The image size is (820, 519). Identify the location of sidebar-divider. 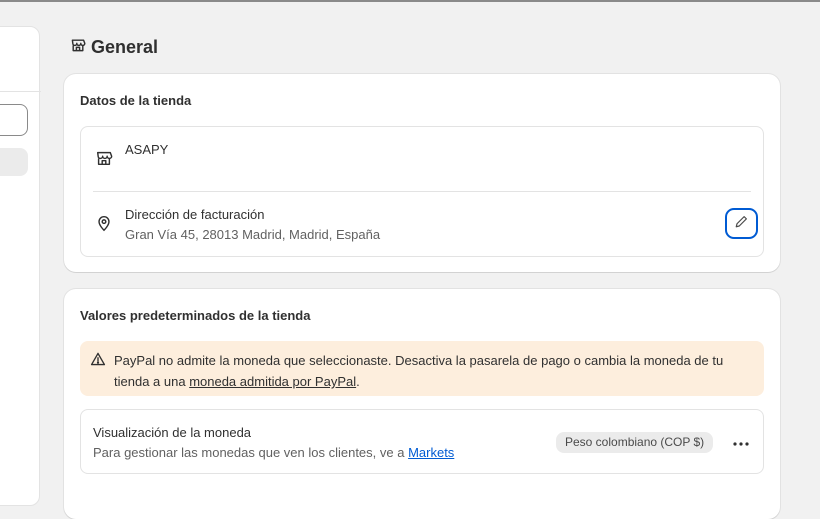
(20, 91).